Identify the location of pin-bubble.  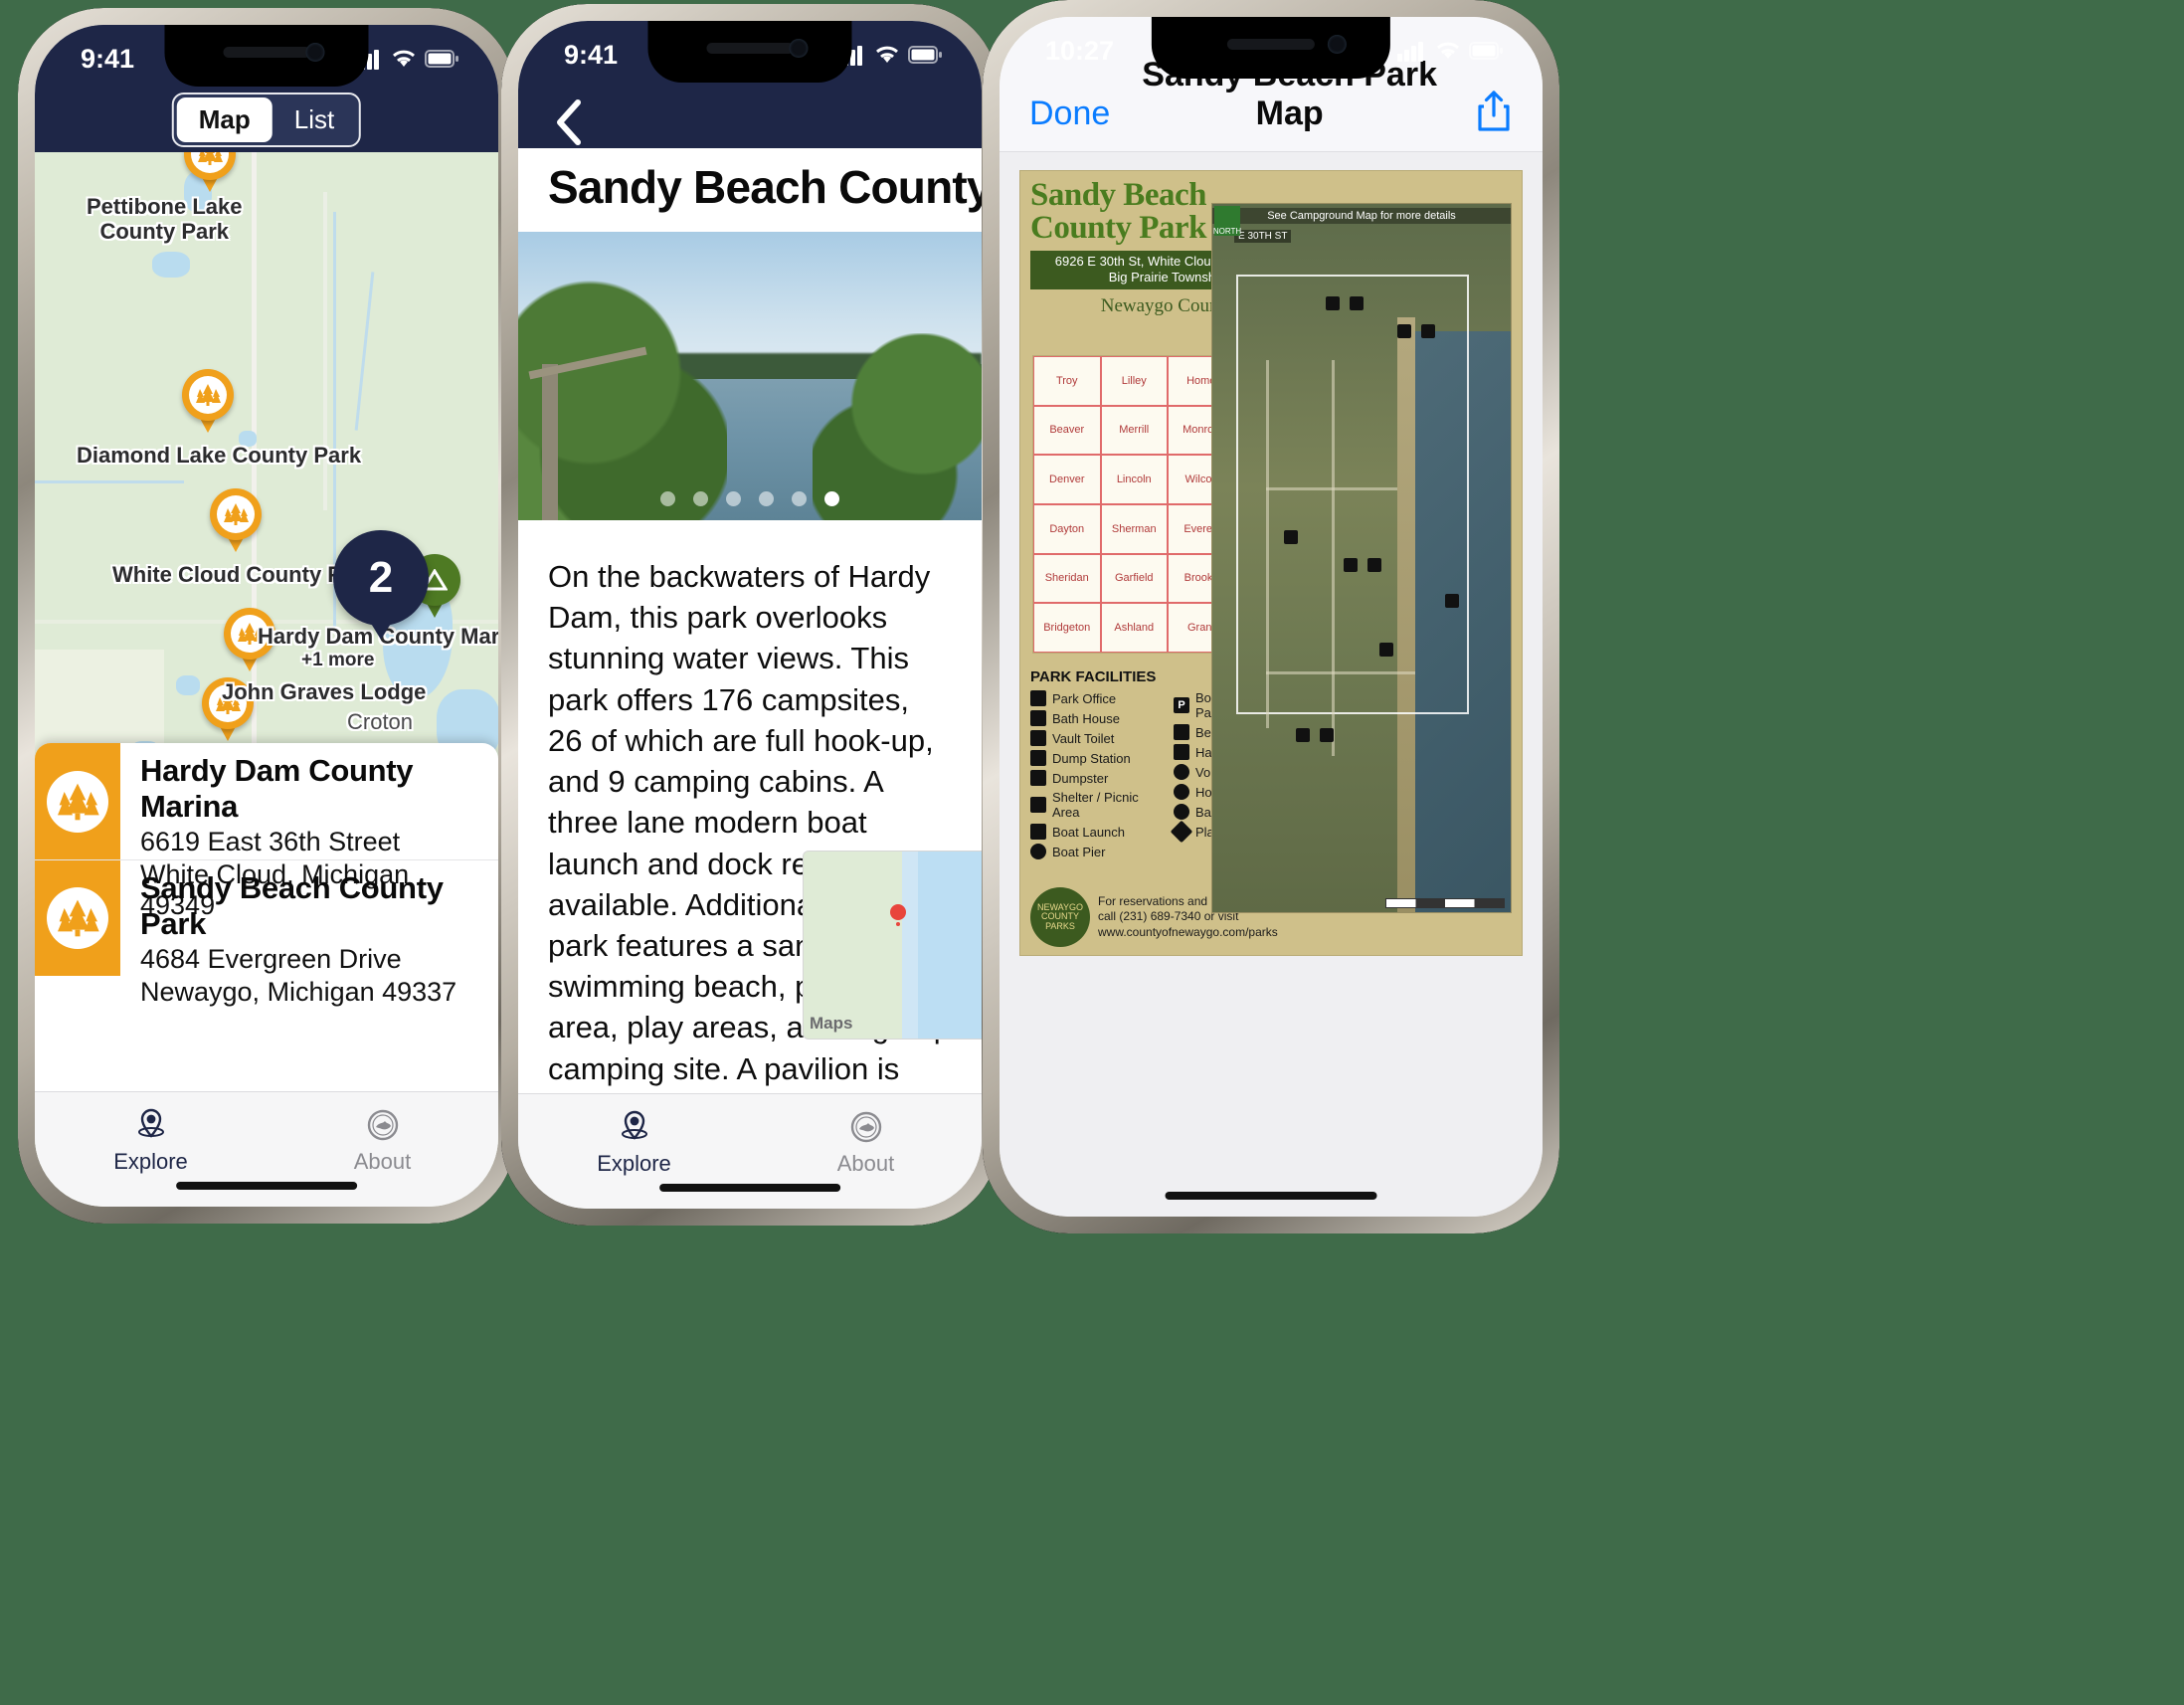
(210, 166).